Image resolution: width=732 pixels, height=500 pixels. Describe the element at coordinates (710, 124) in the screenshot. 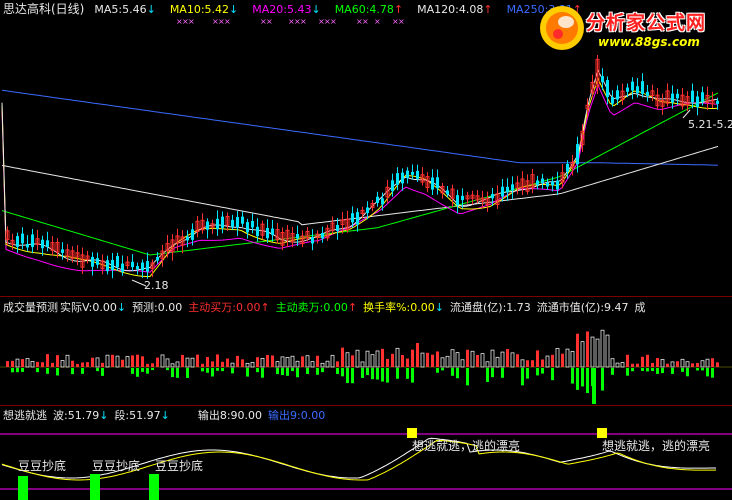

I see `high-price-label: 5.21-5.2` at that location.